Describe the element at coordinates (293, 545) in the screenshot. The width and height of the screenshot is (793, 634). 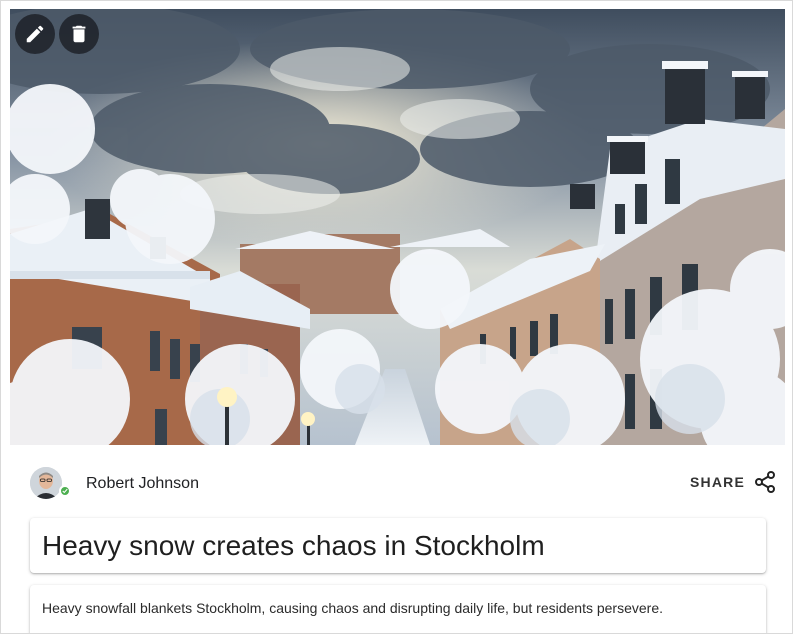
I see `article-title: Heavy snow creates chaos in Stockholm` at that location.